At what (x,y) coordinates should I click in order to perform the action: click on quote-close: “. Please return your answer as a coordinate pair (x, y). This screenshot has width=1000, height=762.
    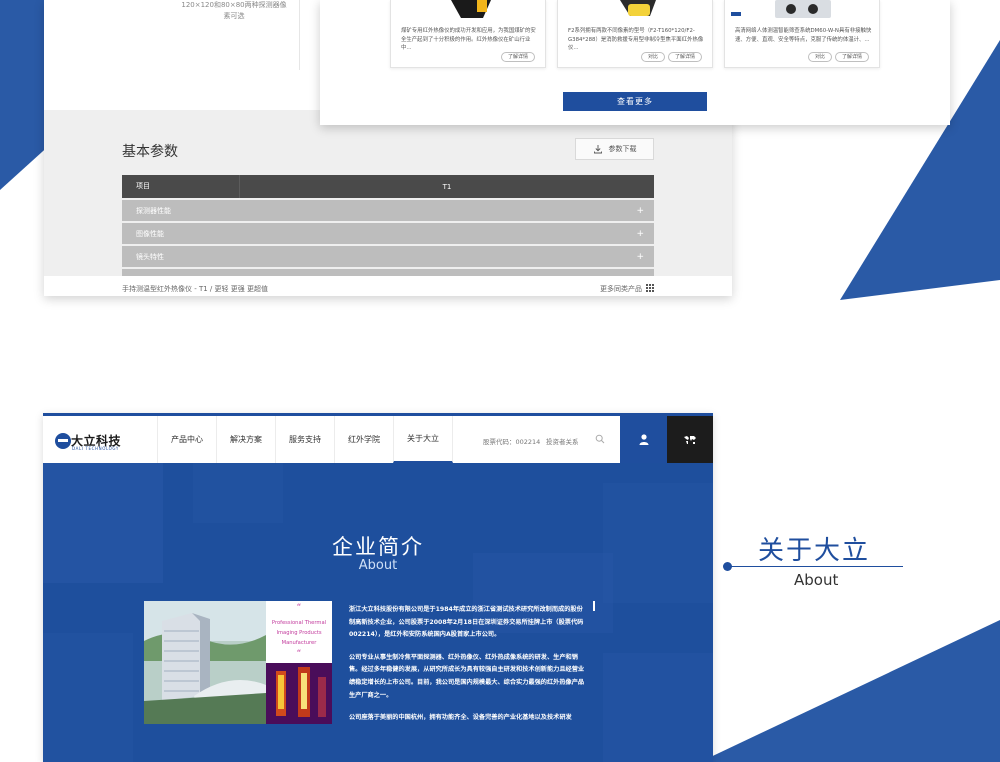
    Looking at the image, I should click on (299, 654).